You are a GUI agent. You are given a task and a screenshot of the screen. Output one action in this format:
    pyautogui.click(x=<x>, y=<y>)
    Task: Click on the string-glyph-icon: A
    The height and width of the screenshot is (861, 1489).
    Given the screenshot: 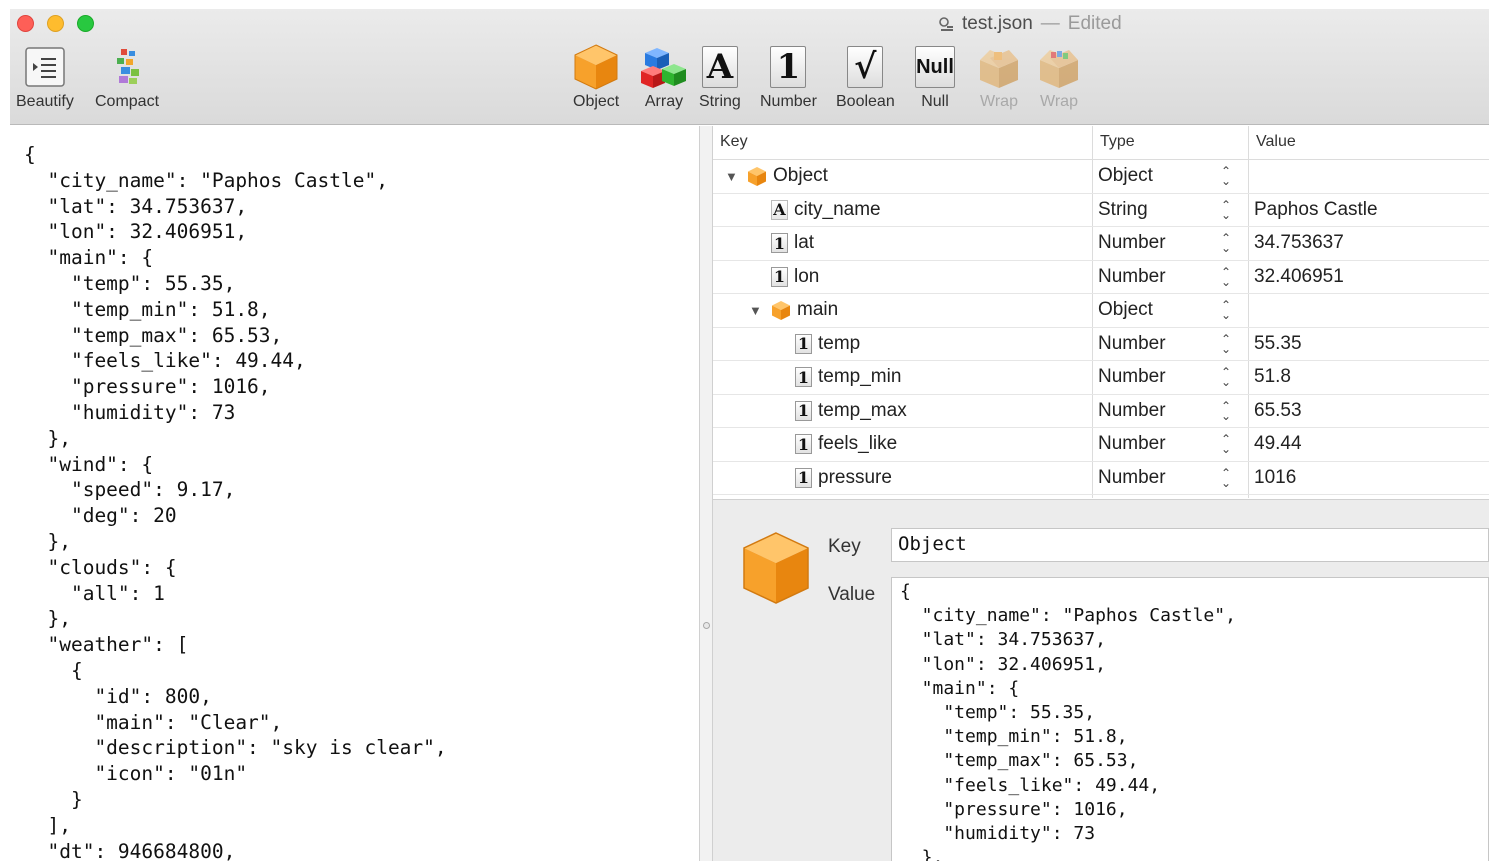 What is the action you would take?
    pyautogui.click(x=719, y=67)
    